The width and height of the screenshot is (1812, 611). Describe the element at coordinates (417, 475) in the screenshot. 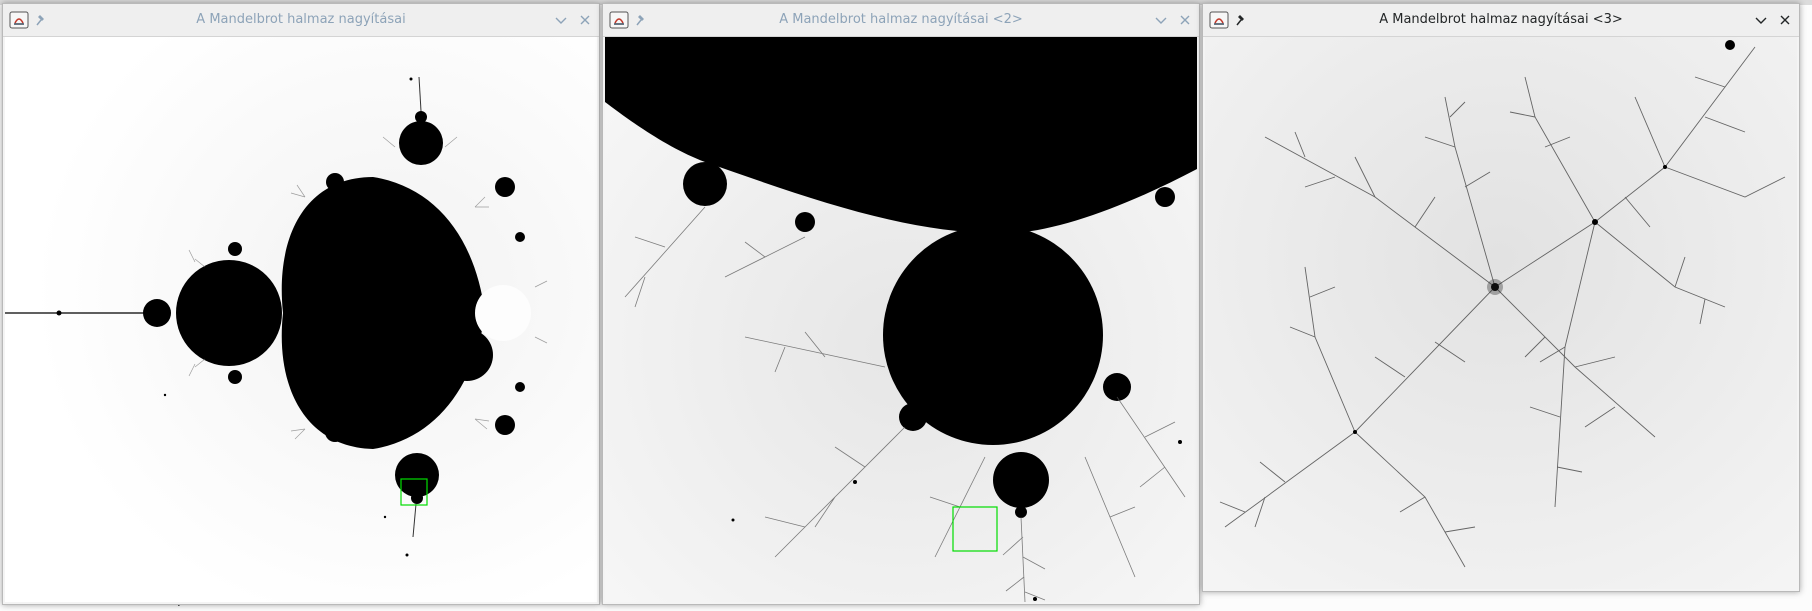

I see `bottom-bulb` at that location.